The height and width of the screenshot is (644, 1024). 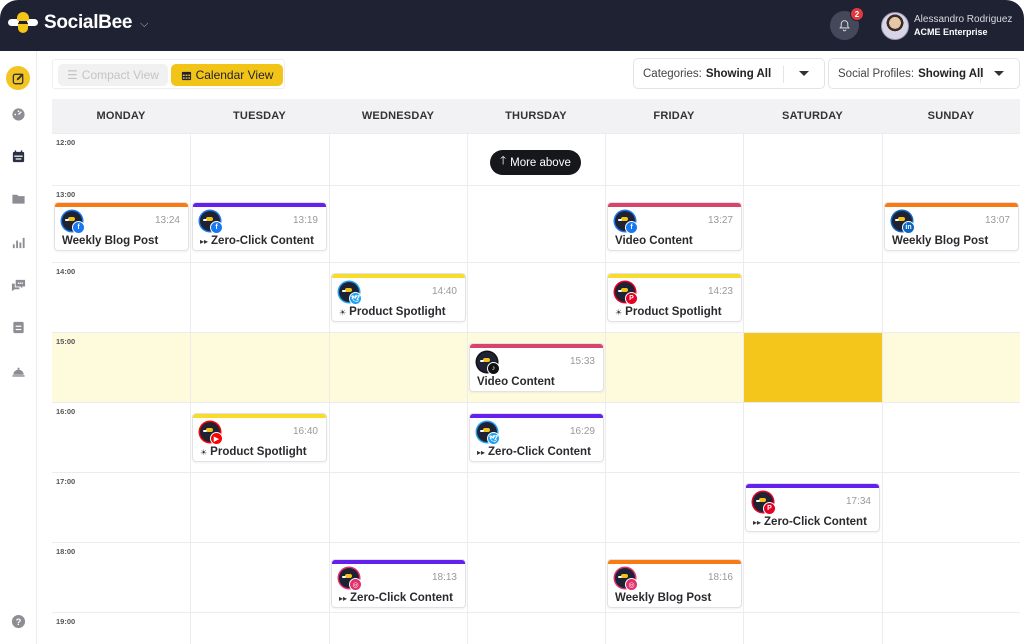 I want to click on youtube-icon: ▶, so click(x=216, y=438).